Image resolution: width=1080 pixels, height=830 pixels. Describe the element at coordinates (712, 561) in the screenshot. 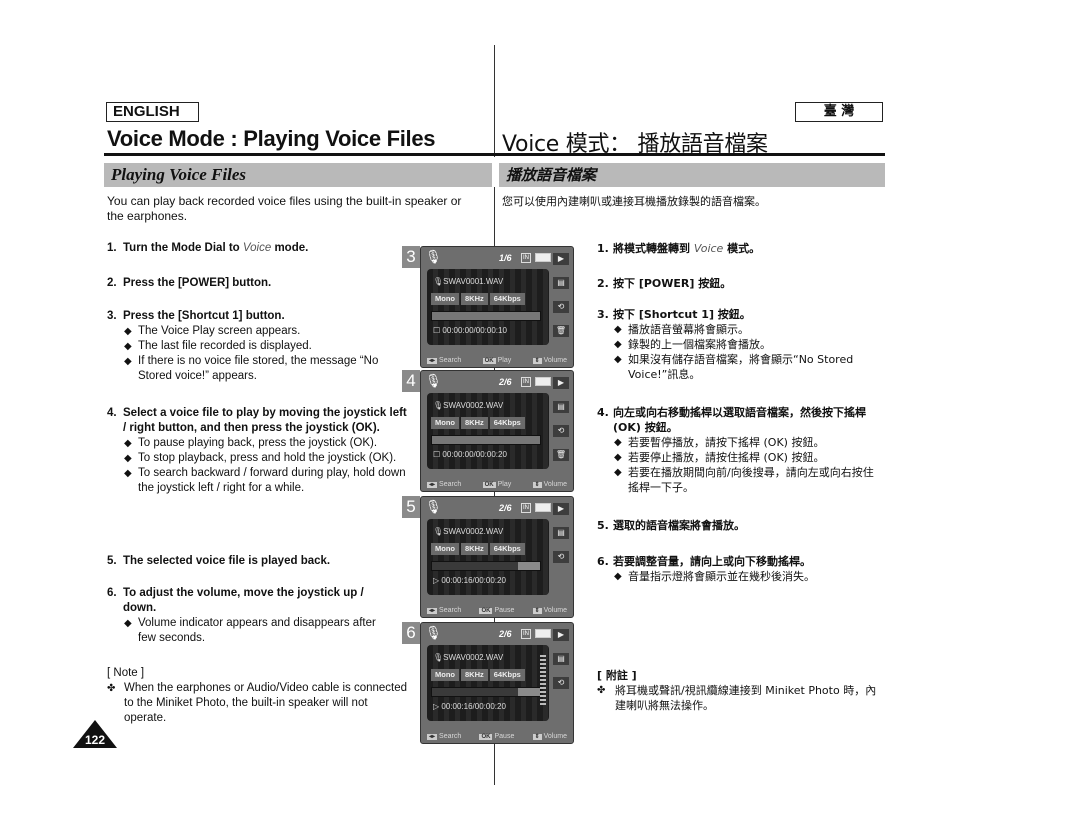

I see `step-text: 若要調整音量，請向上或向下移動搖桿。` at that location.